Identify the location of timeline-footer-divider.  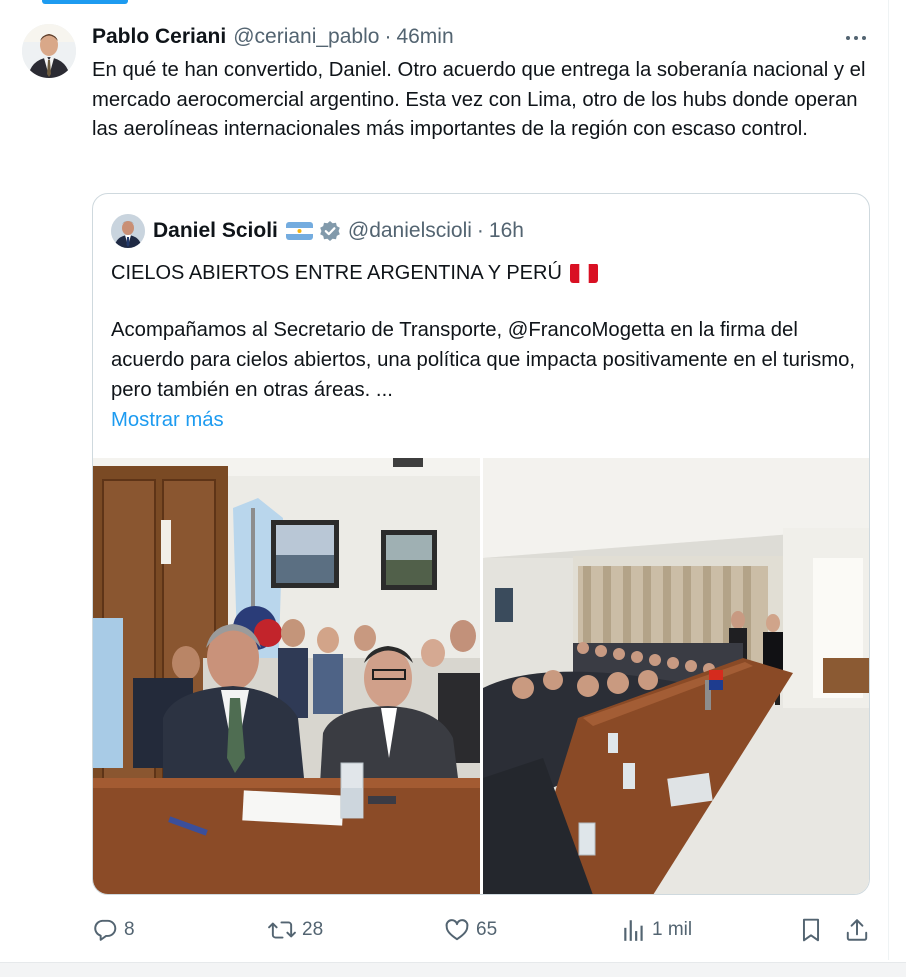
(453, 969).